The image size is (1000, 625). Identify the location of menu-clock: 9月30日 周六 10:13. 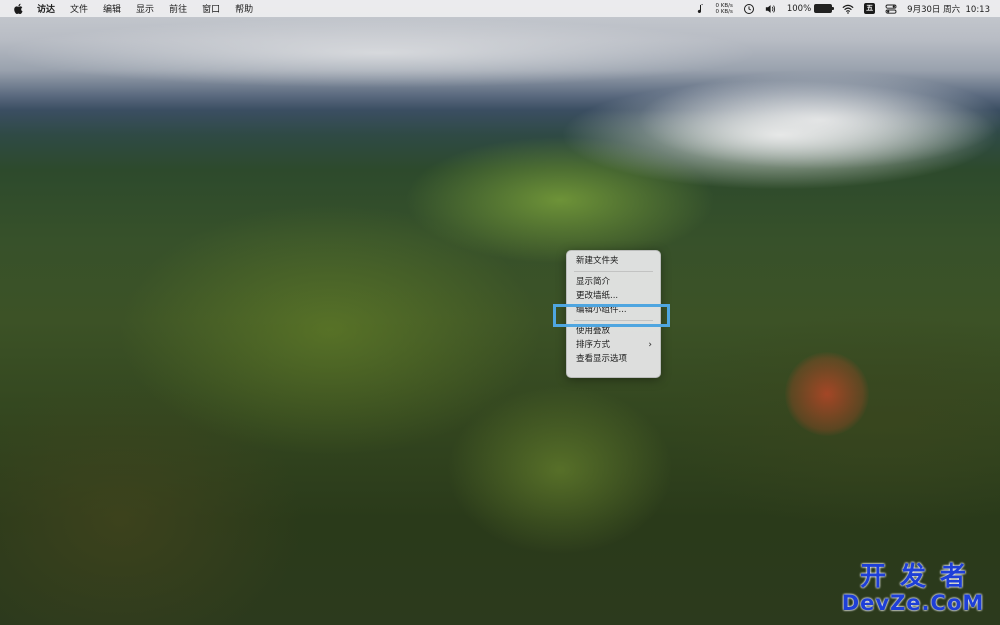
(948, 9).